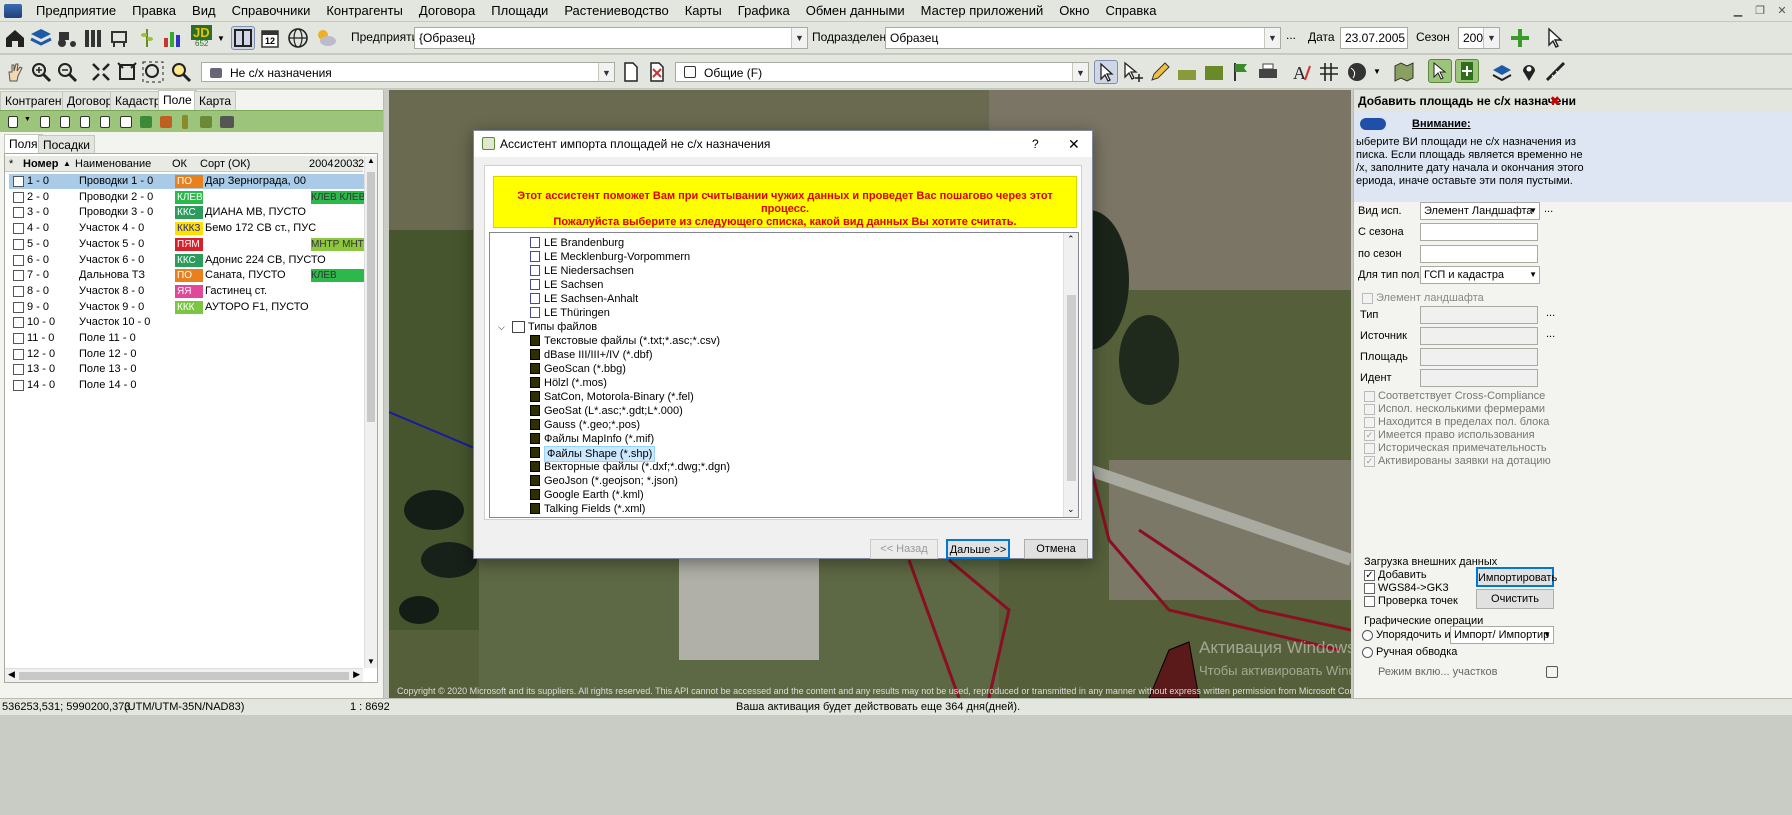  Describe the element at coordinates (1329, 72) in the screenshot. I see `grid-icon` at that location.